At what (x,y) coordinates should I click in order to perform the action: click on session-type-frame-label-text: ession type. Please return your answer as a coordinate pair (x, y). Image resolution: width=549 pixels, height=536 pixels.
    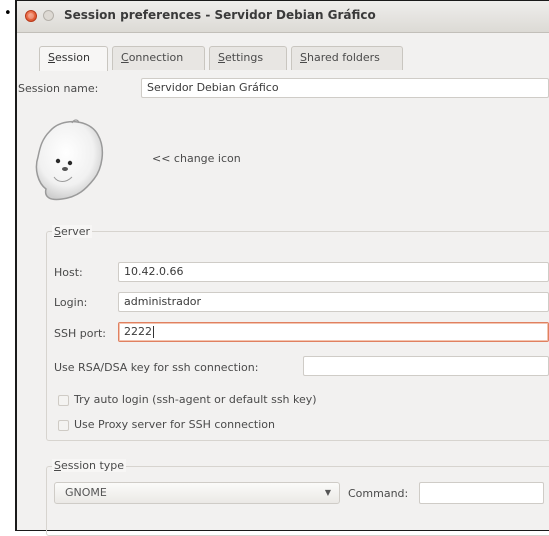
    Looking at the image, I should click on (92, 465).